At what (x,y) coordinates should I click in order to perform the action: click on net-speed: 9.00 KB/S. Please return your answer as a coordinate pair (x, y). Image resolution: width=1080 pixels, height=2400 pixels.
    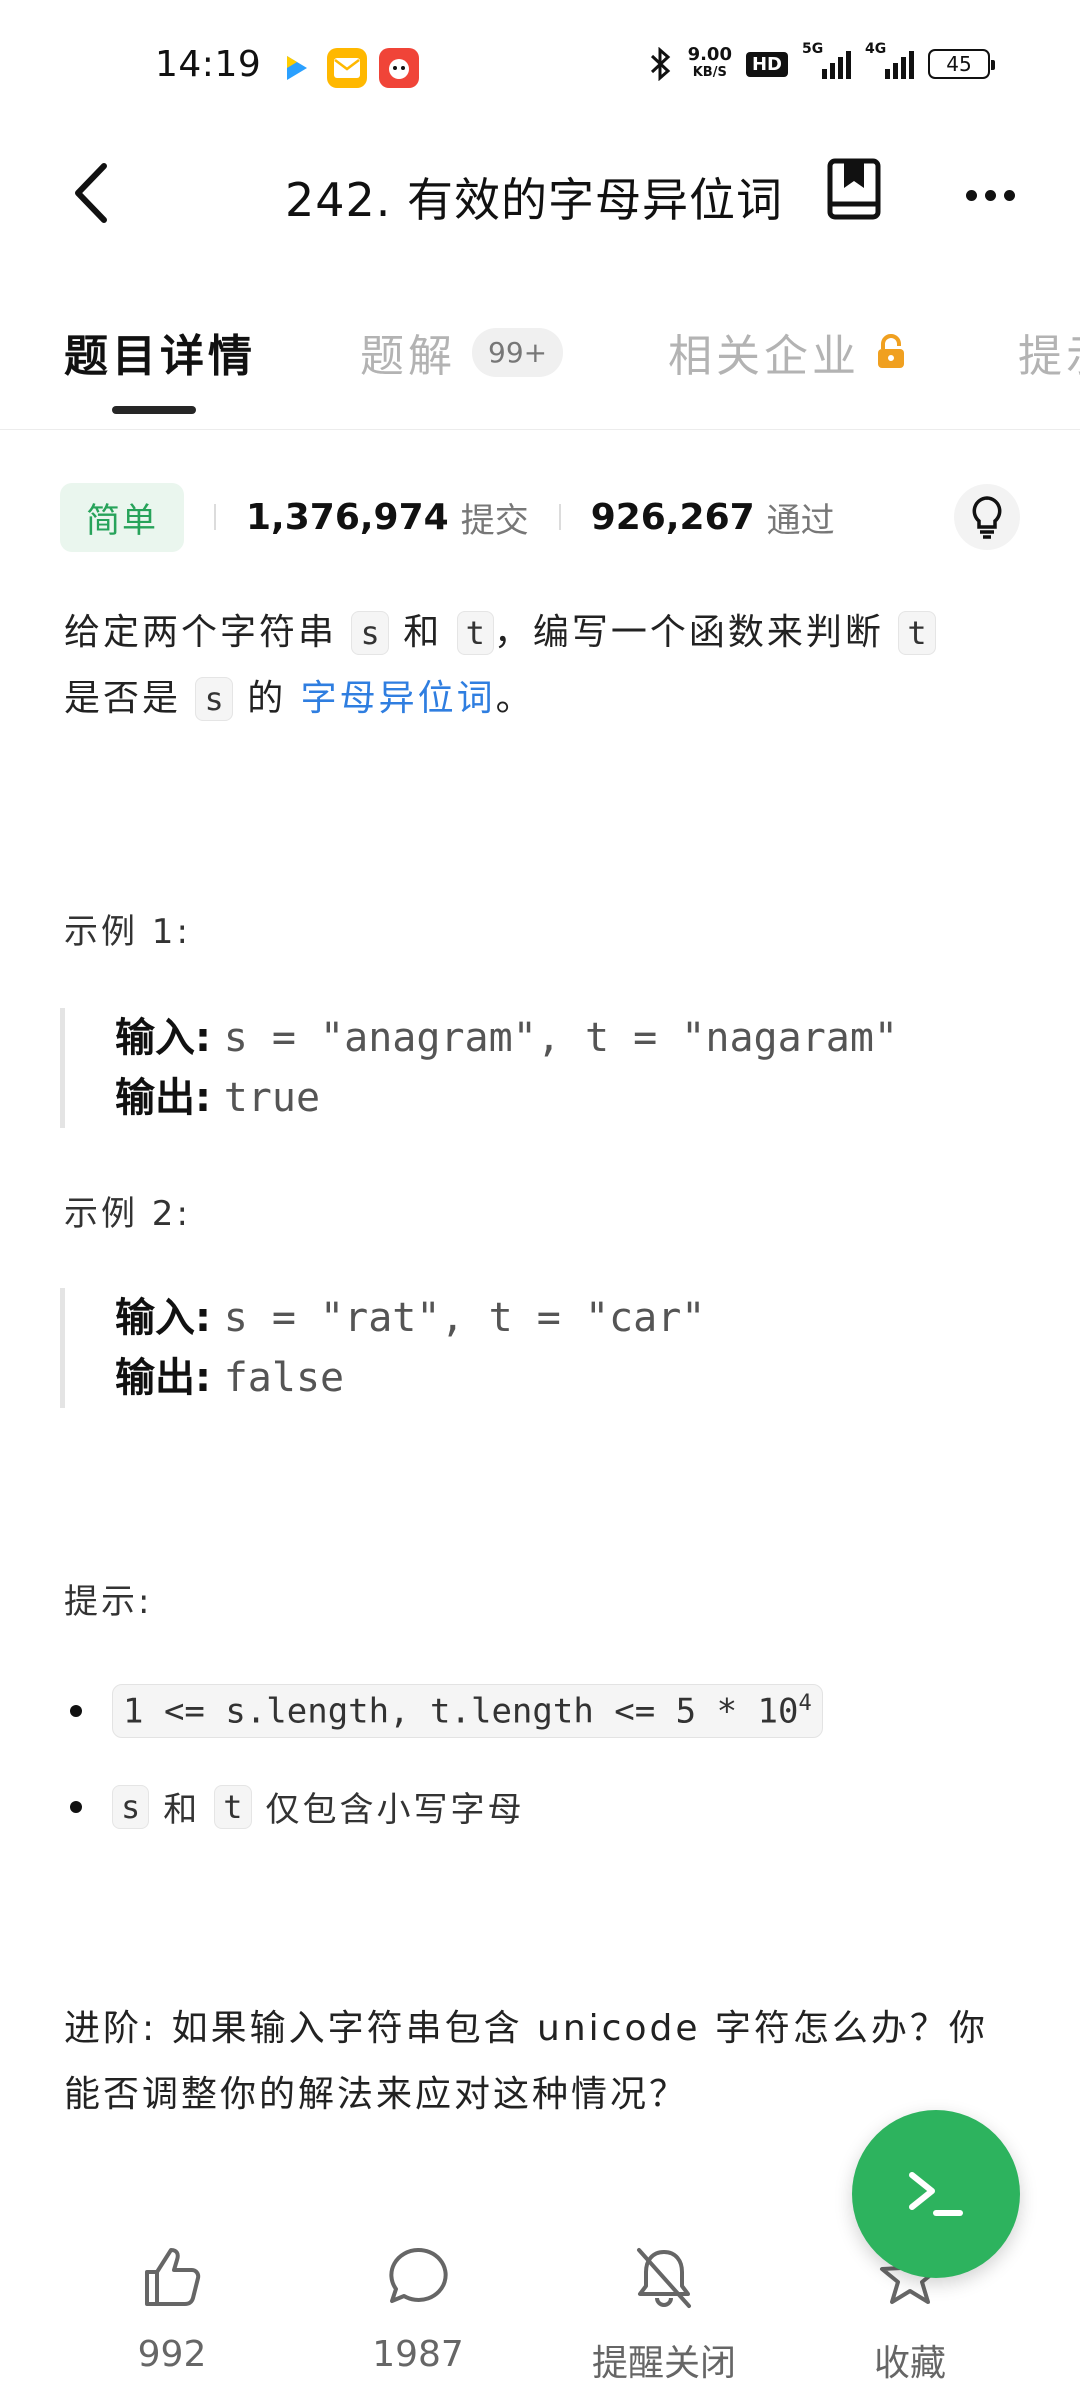
    Looking at the image, I should click on (709, 62).